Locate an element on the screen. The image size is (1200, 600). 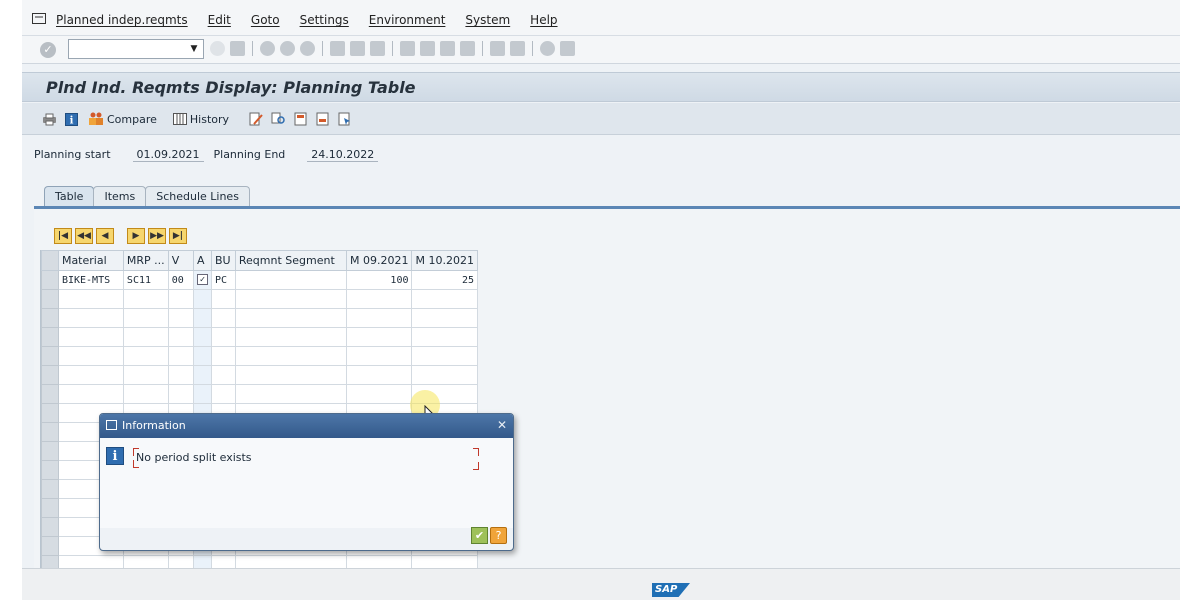
col-base-unit: BU is located at coordinates (223, 260).